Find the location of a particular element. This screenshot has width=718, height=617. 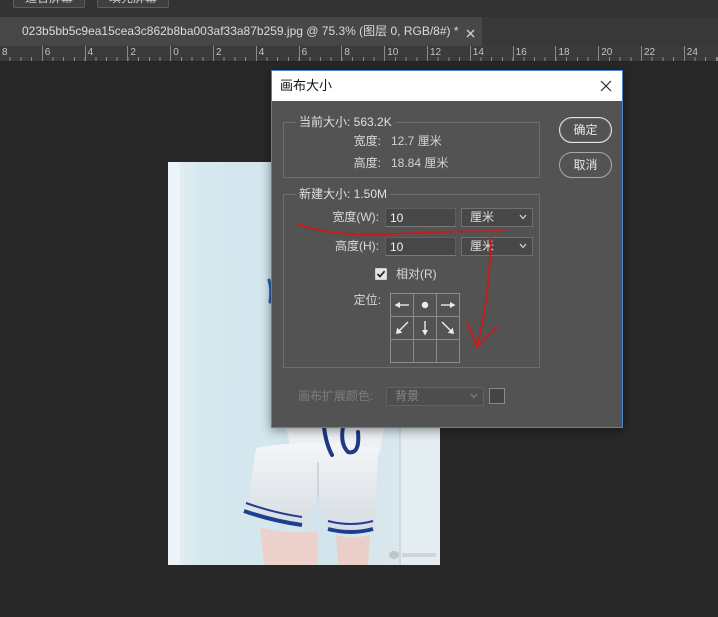

arrow-left-icon is located at coordinates (401, 305).